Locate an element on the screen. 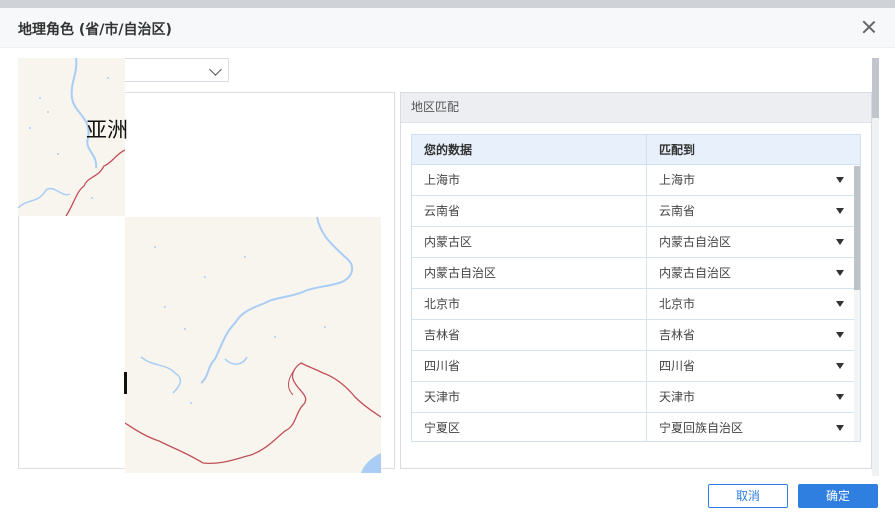 The width and height of the screenshot is (895, 516). your-data-cell: 宁夏区 is located at coordinates (529, 427).